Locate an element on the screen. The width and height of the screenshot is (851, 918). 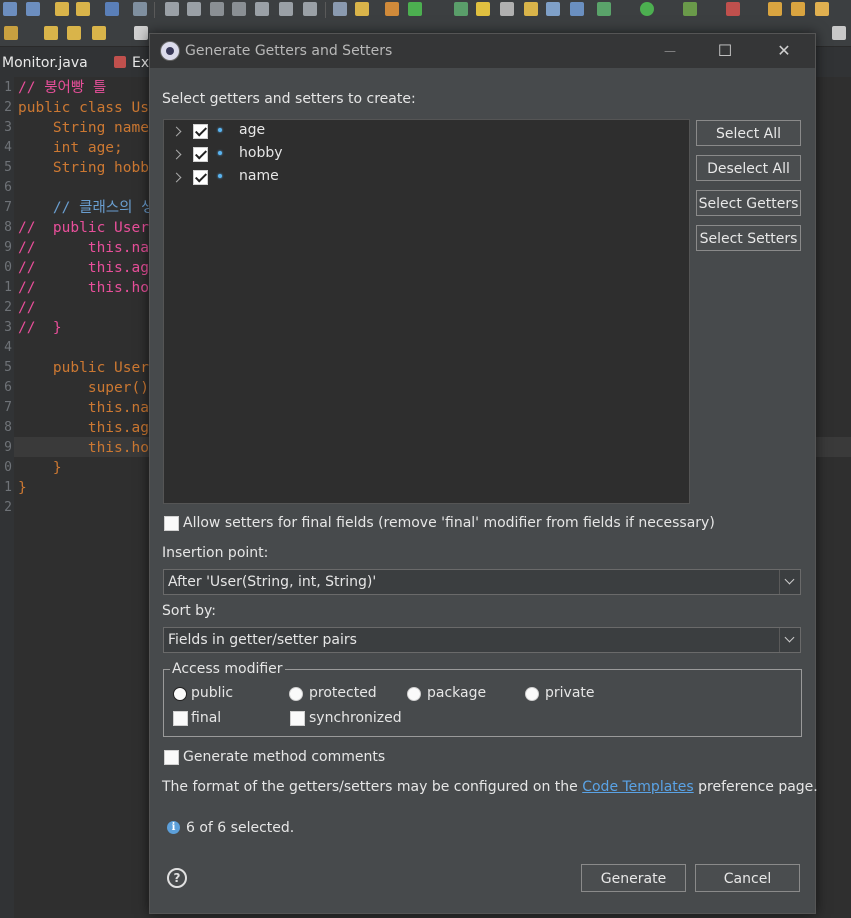
tree-row-hobby: hobby is located at coordinates (424, 155).